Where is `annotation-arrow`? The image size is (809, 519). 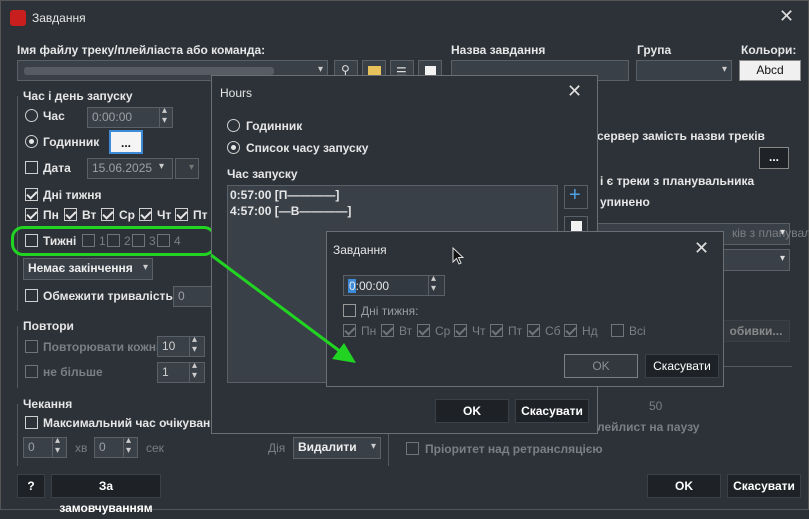 annotation-arrow is located at coordinates (283, 308).